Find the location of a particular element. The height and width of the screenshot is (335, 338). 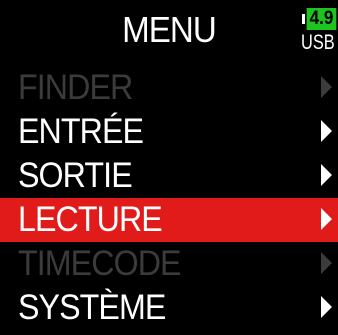

menu-item-systeme: SYSTÈME is located at coordinates (169, 308).